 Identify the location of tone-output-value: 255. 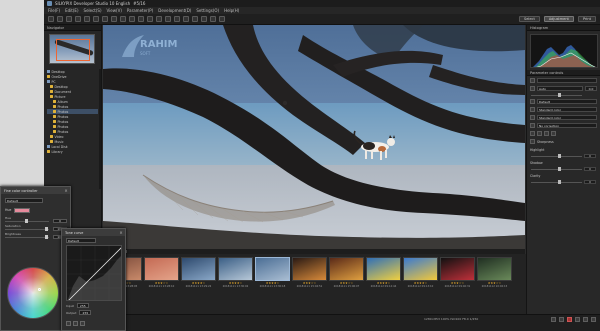
(85, 312).